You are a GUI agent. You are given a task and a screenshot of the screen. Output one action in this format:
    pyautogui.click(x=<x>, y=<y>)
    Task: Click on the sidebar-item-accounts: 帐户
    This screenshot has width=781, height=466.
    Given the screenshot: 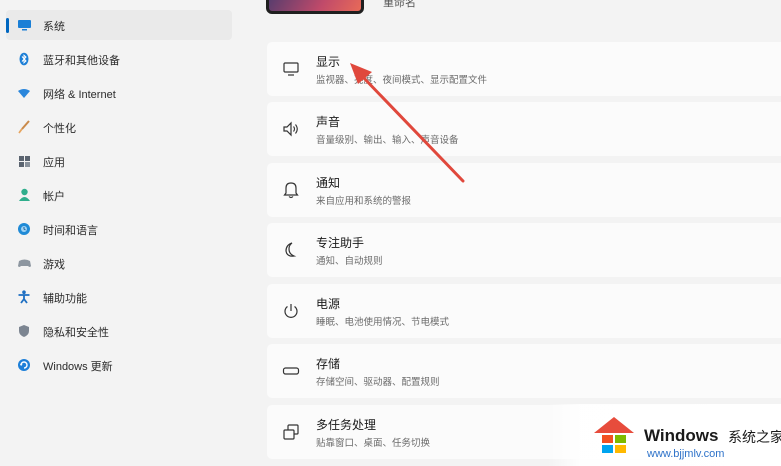 What is the action you would take?
    pyautogui.click(x=119, y=195)
    